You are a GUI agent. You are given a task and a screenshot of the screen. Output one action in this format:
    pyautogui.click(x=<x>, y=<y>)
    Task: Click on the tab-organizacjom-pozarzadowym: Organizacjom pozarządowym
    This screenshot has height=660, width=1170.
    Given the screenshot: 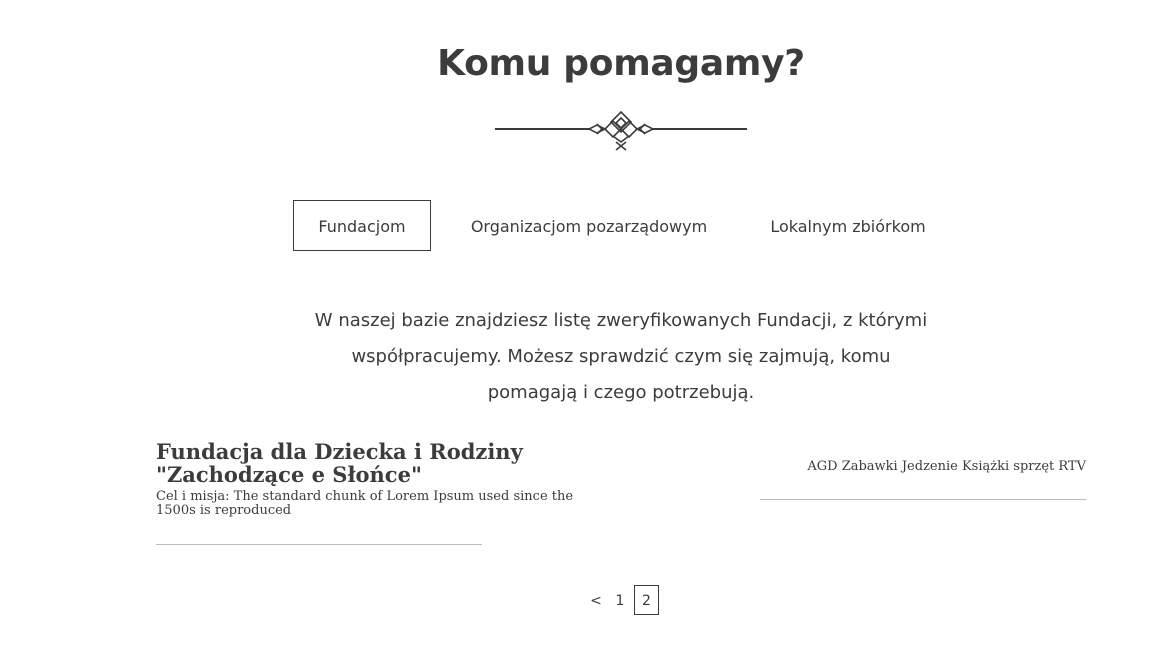 What is the action you would take?
    pyautogui.click(x=589, y=225)
    